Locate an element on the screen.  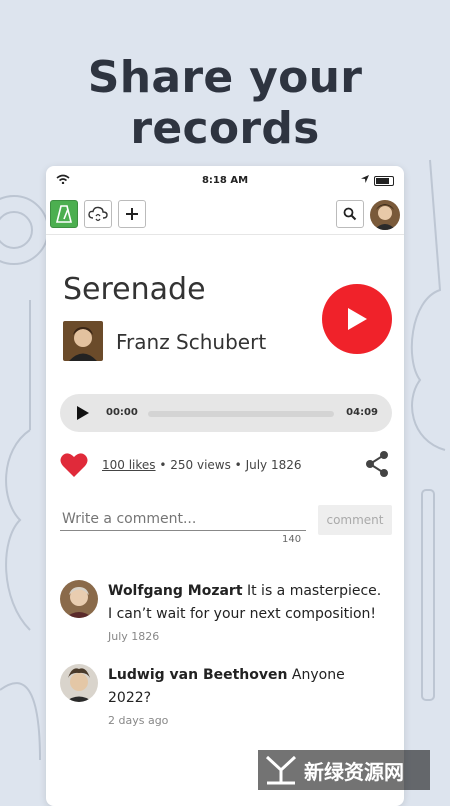
audio-play-icon is located at coordinates (83, 413).